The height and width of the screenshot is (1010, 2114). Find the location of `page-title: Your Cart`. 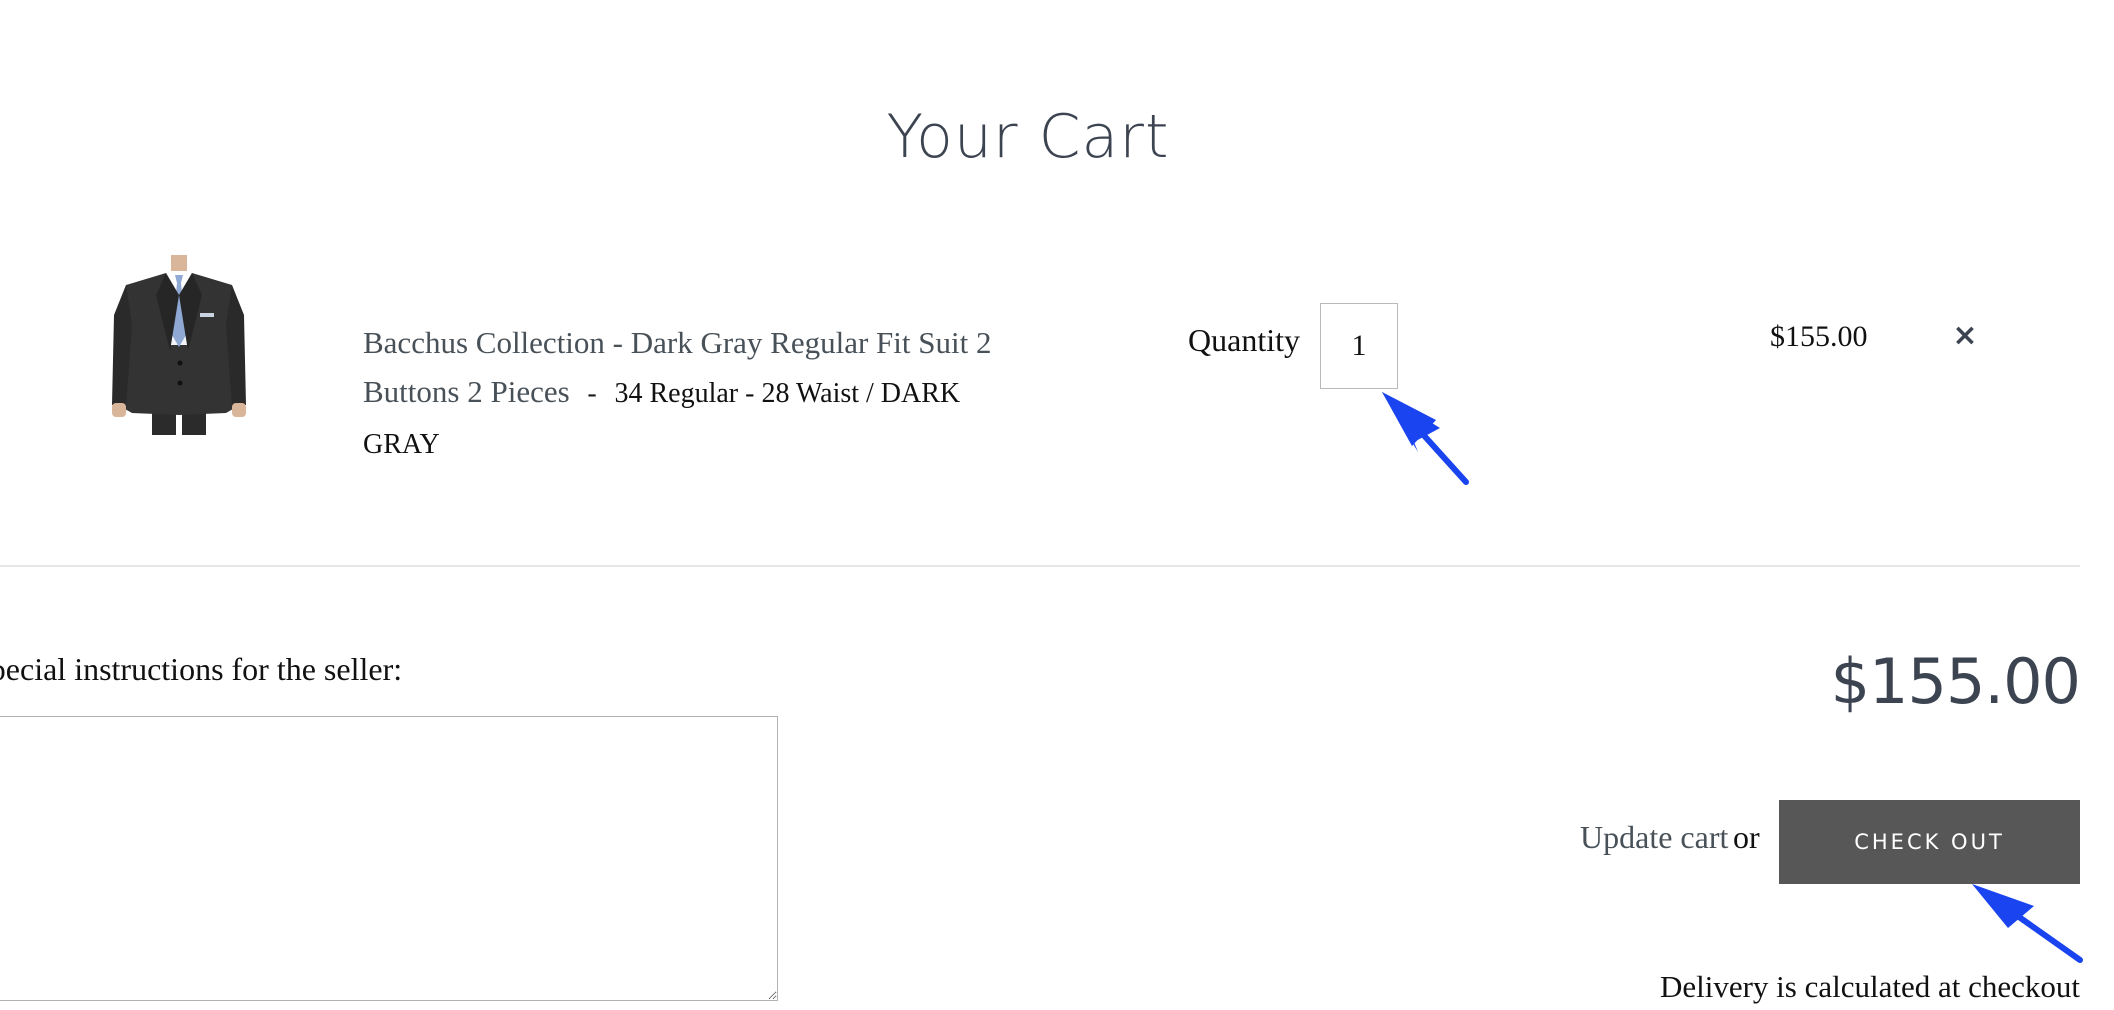

page-title: Your Cart is located at coordinates (1028, 137).